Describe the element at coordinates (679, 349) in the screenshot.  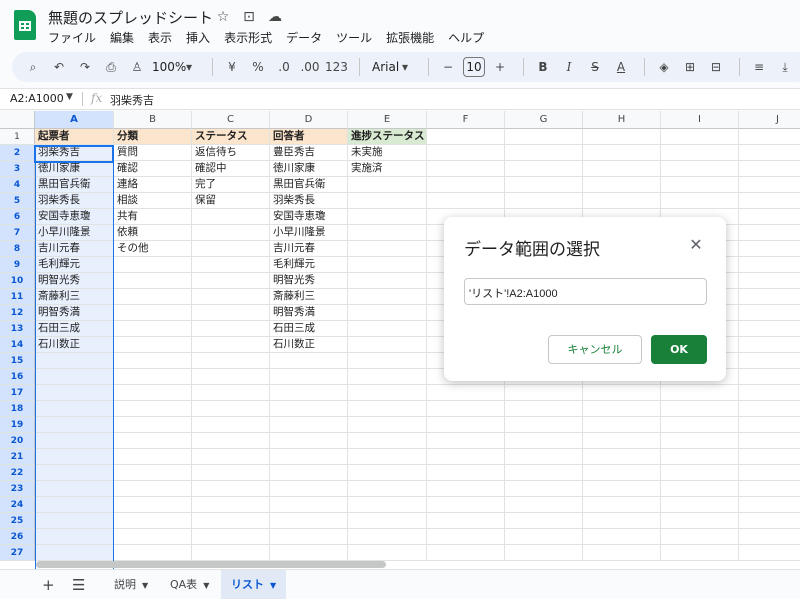
I see `ok-button: OK` at that location.